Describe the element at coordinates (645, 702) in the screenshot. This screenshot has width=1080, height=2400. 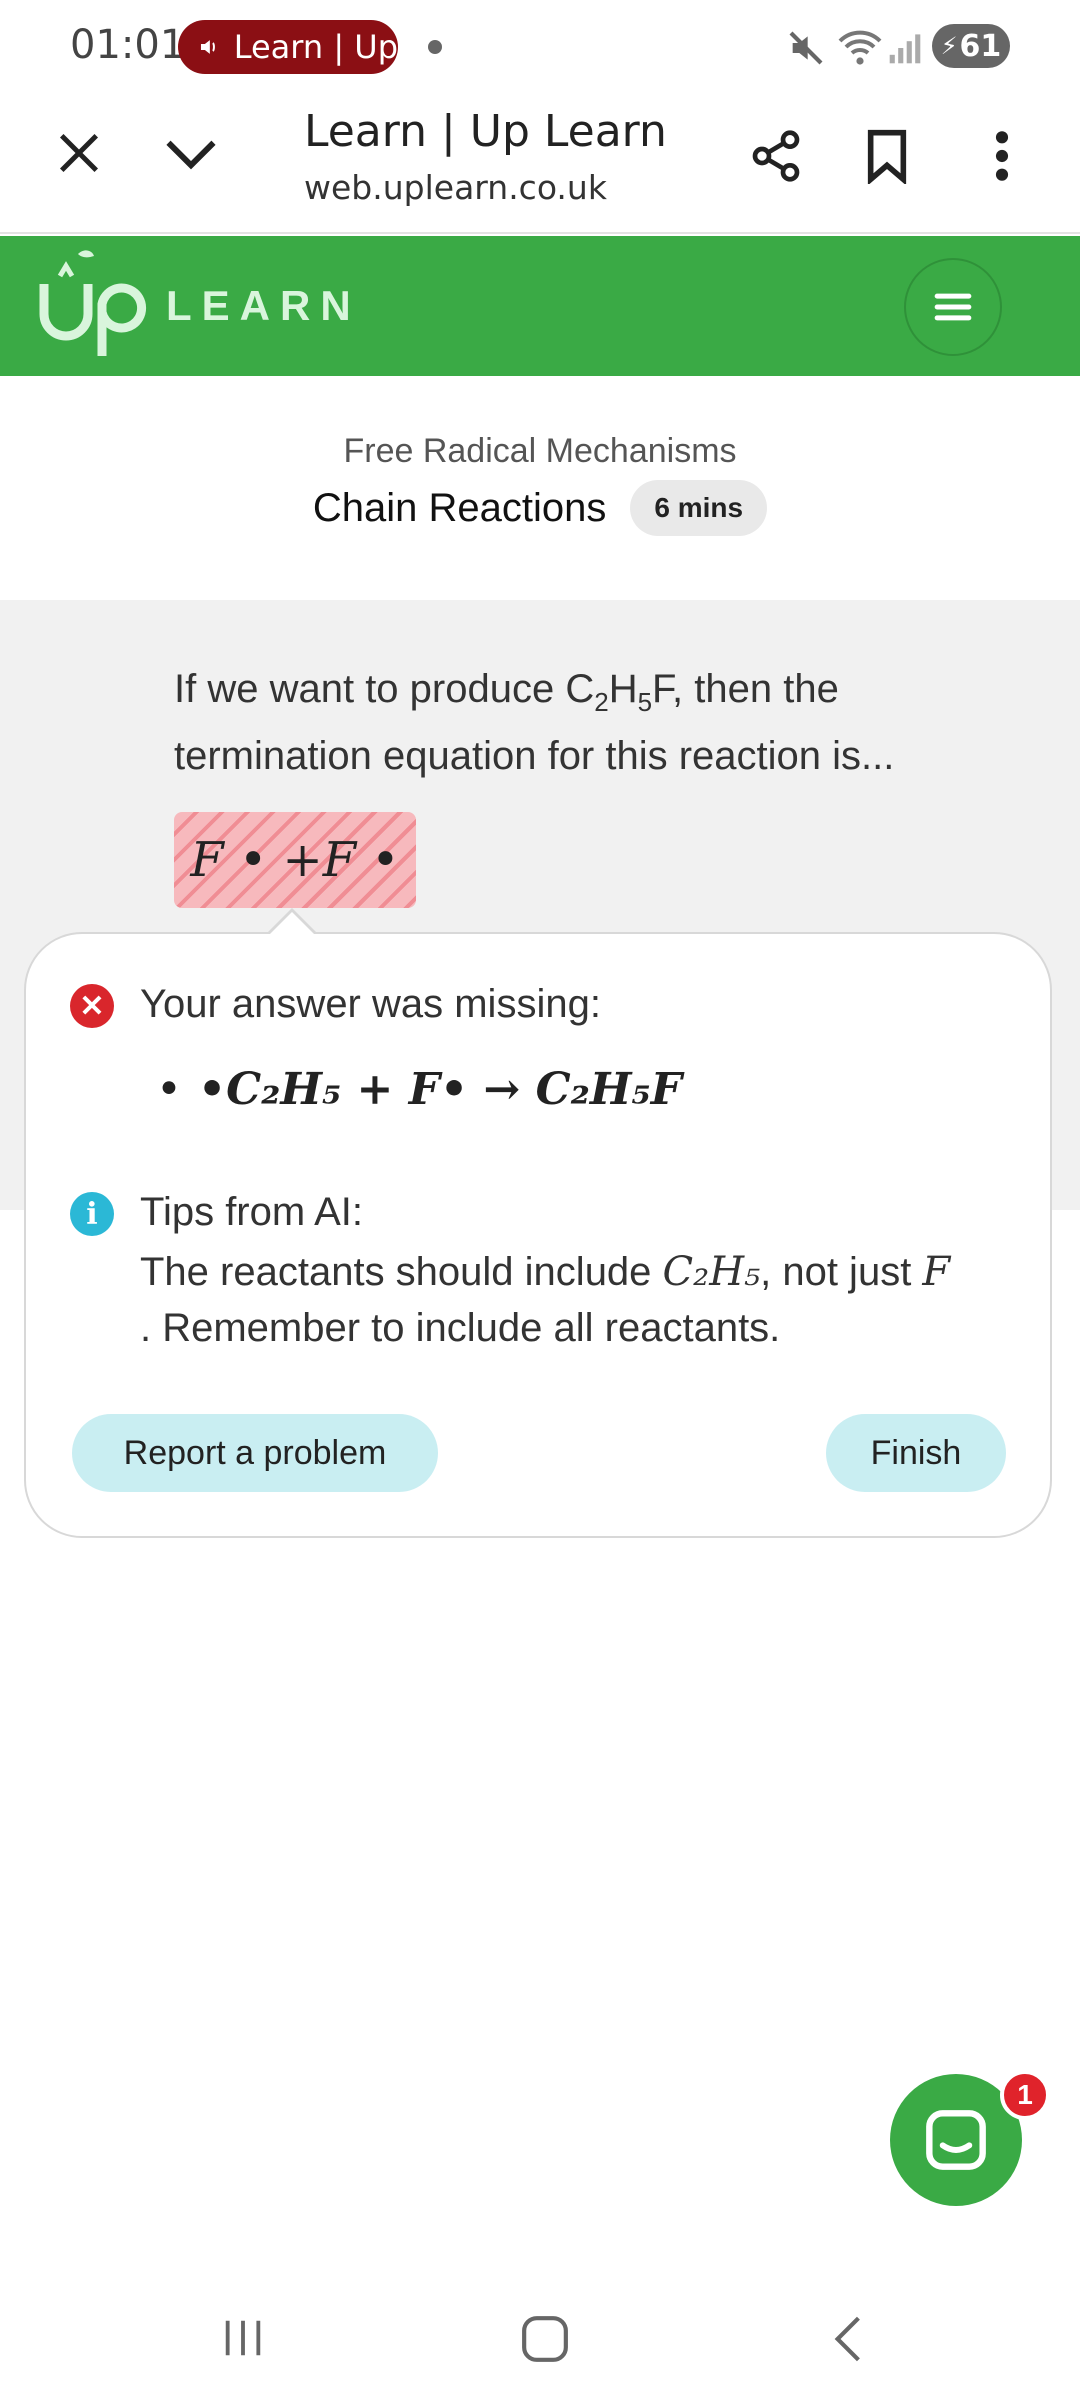
I see `question-subscript: 5` at that location.